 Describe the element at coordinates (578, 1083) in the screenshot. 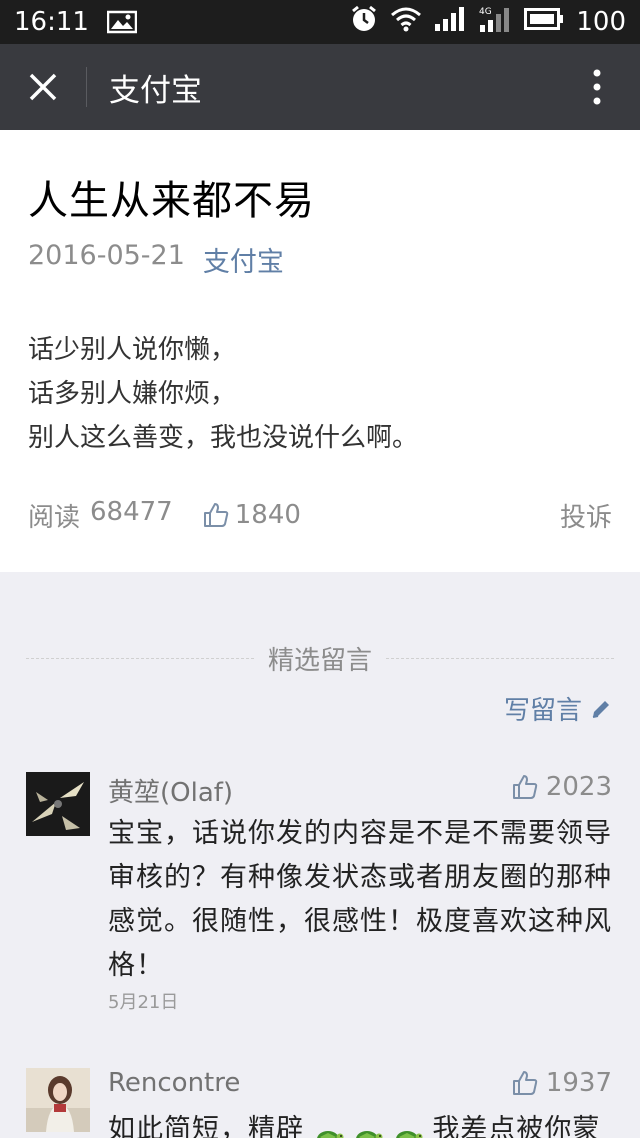

I see `comment-like-count: 1937` at that location.